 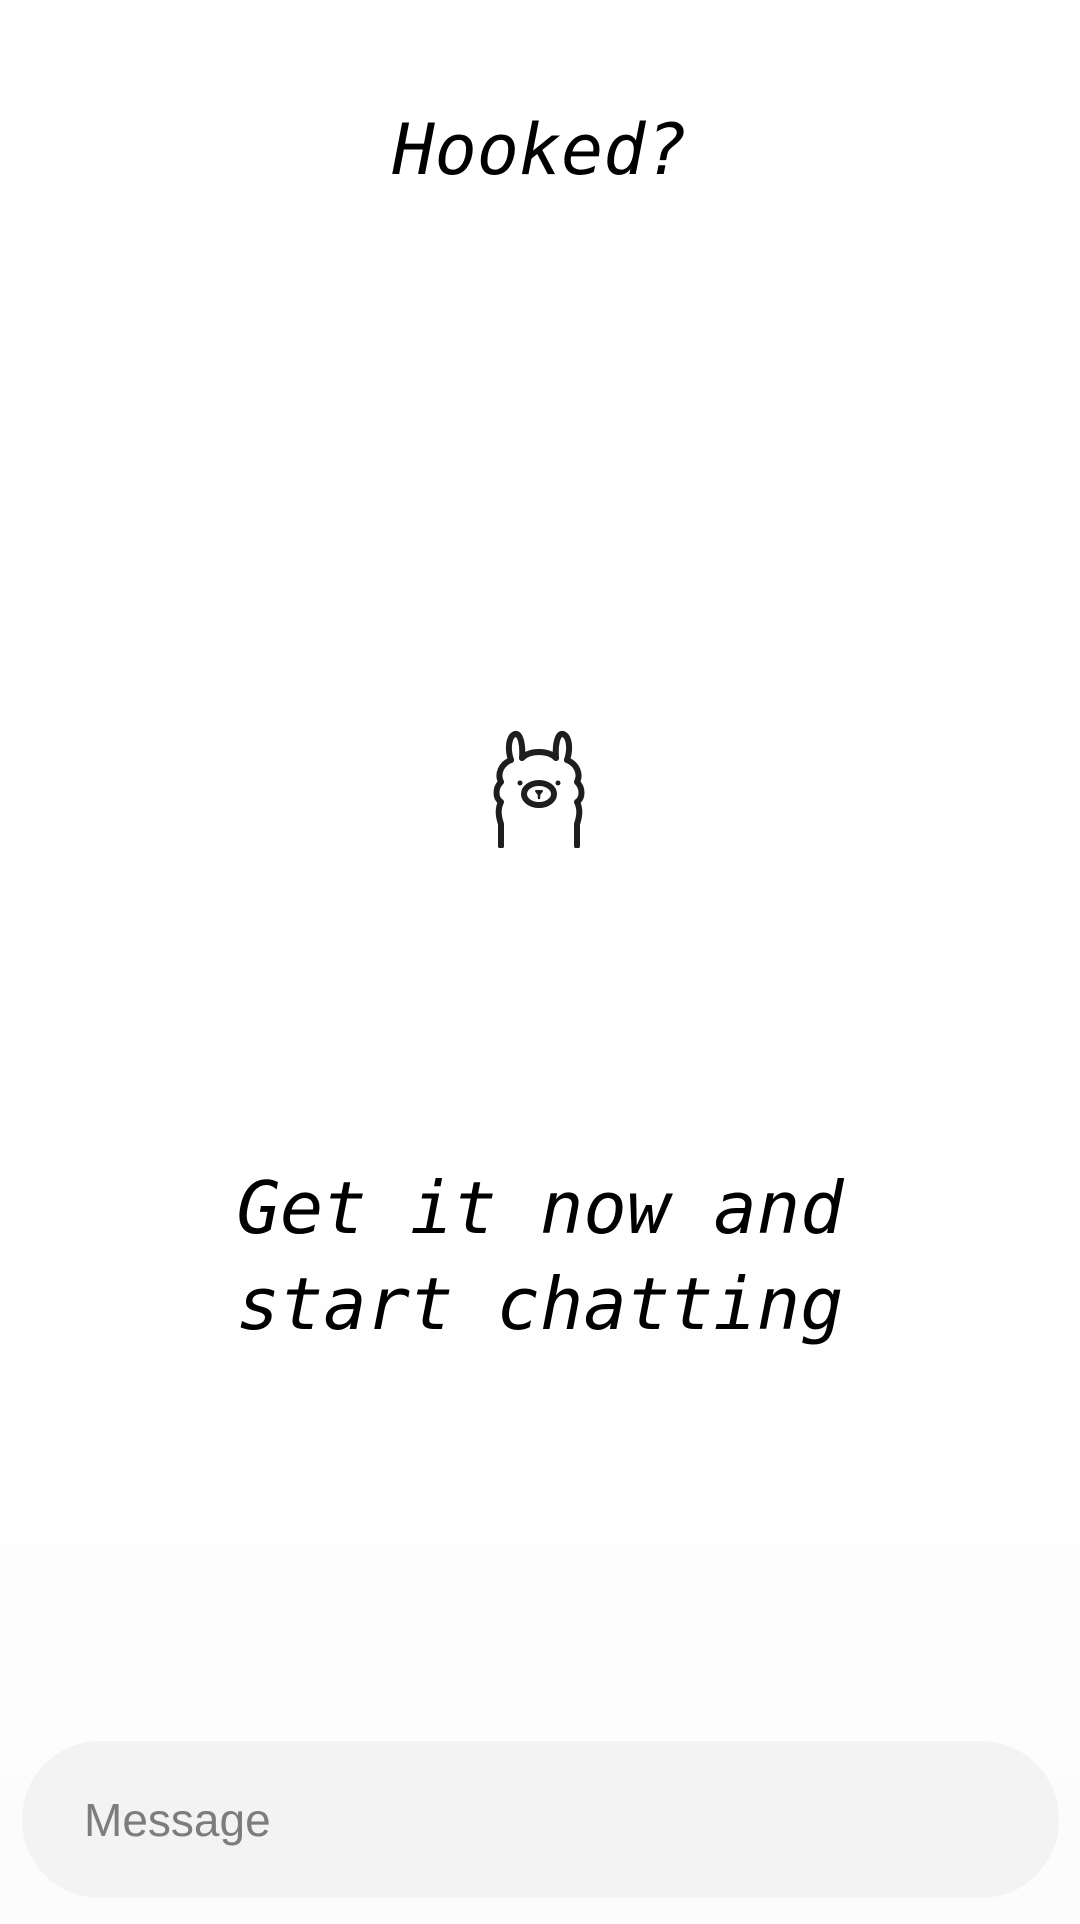 I want to click on tagline-line-1: Get it now and, so click(x=540, y=1208).